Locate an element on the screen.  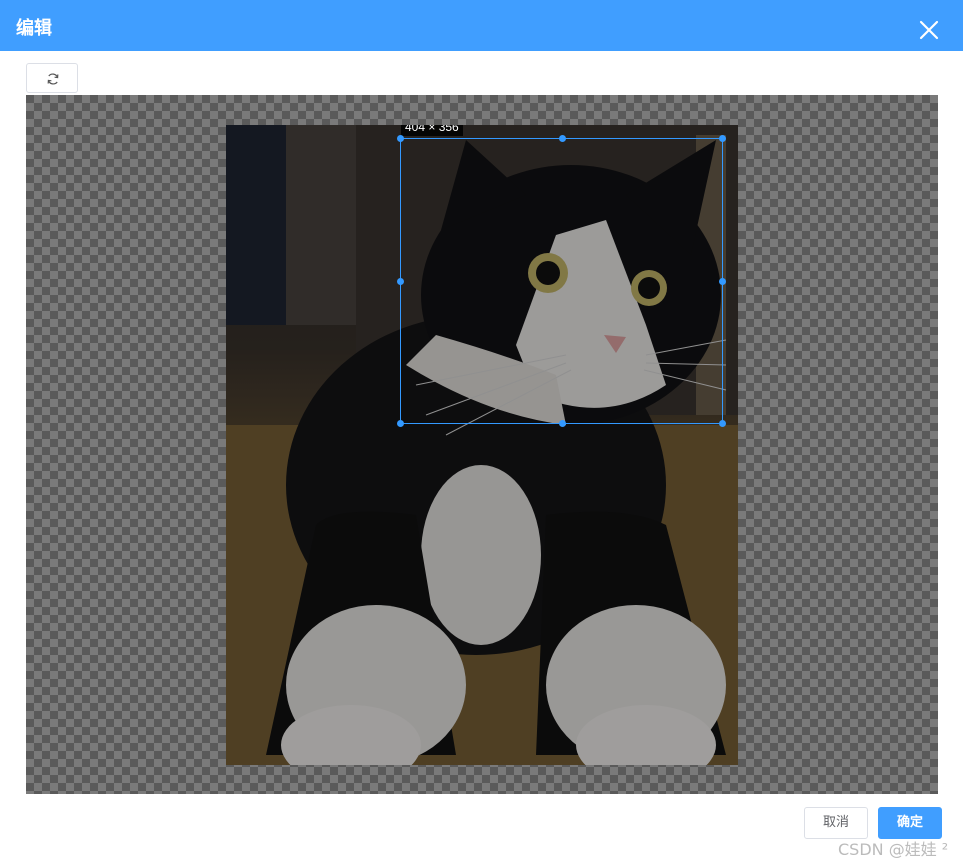
handle-bottom-right is located at coordinates (722, 423).